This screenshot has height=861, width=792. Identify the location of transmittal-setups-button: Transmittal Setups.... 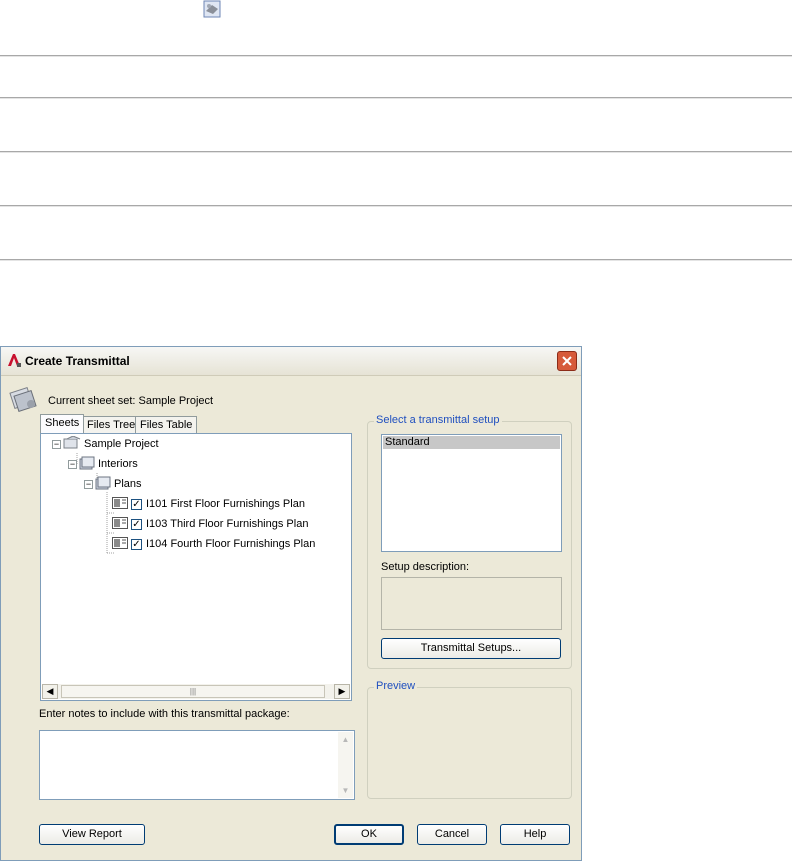
(471, 648).